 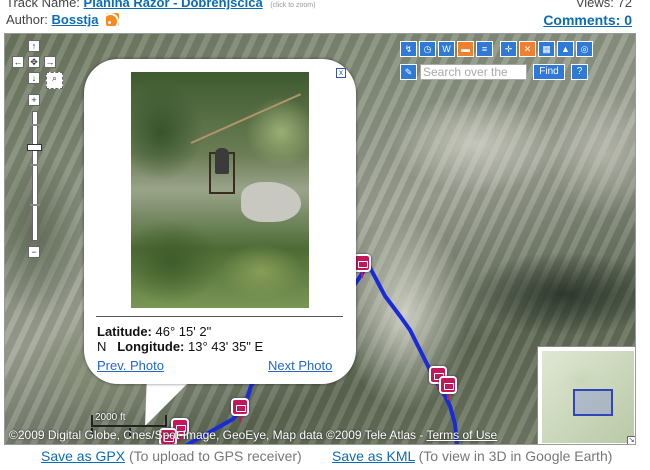 I want to click on crosshair-icon: ✛, so click(x=508, y=49).